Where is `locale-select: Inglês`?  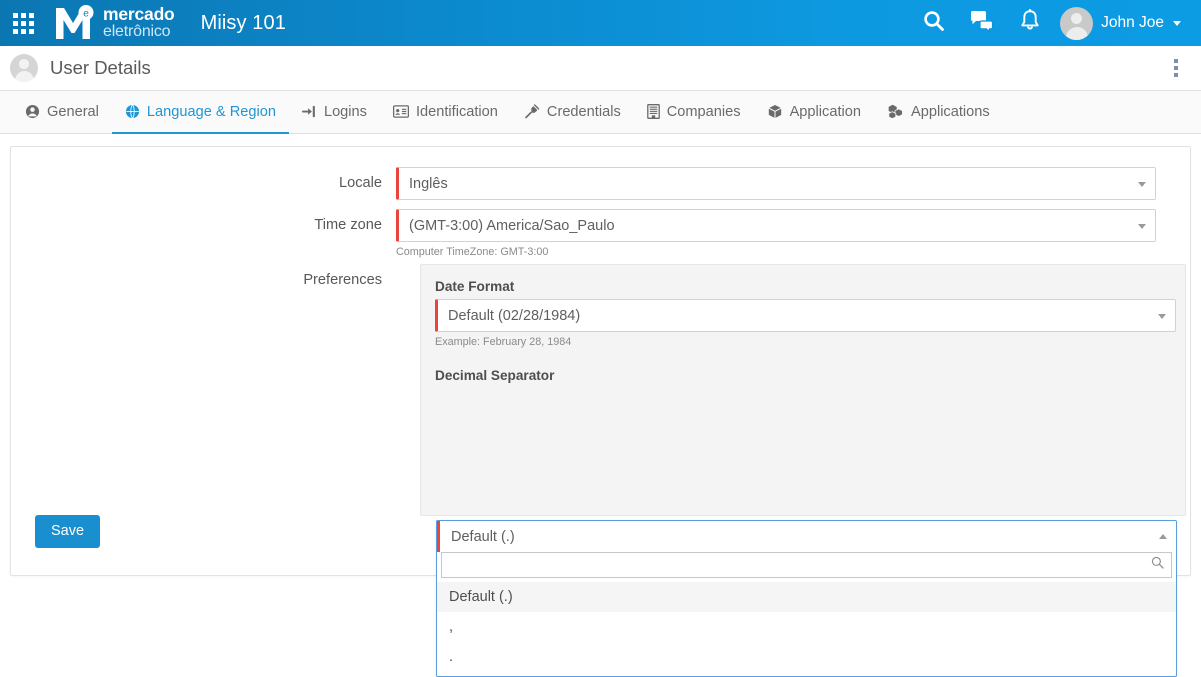
locale-select: Inglês is located at coordinates (776, 183).